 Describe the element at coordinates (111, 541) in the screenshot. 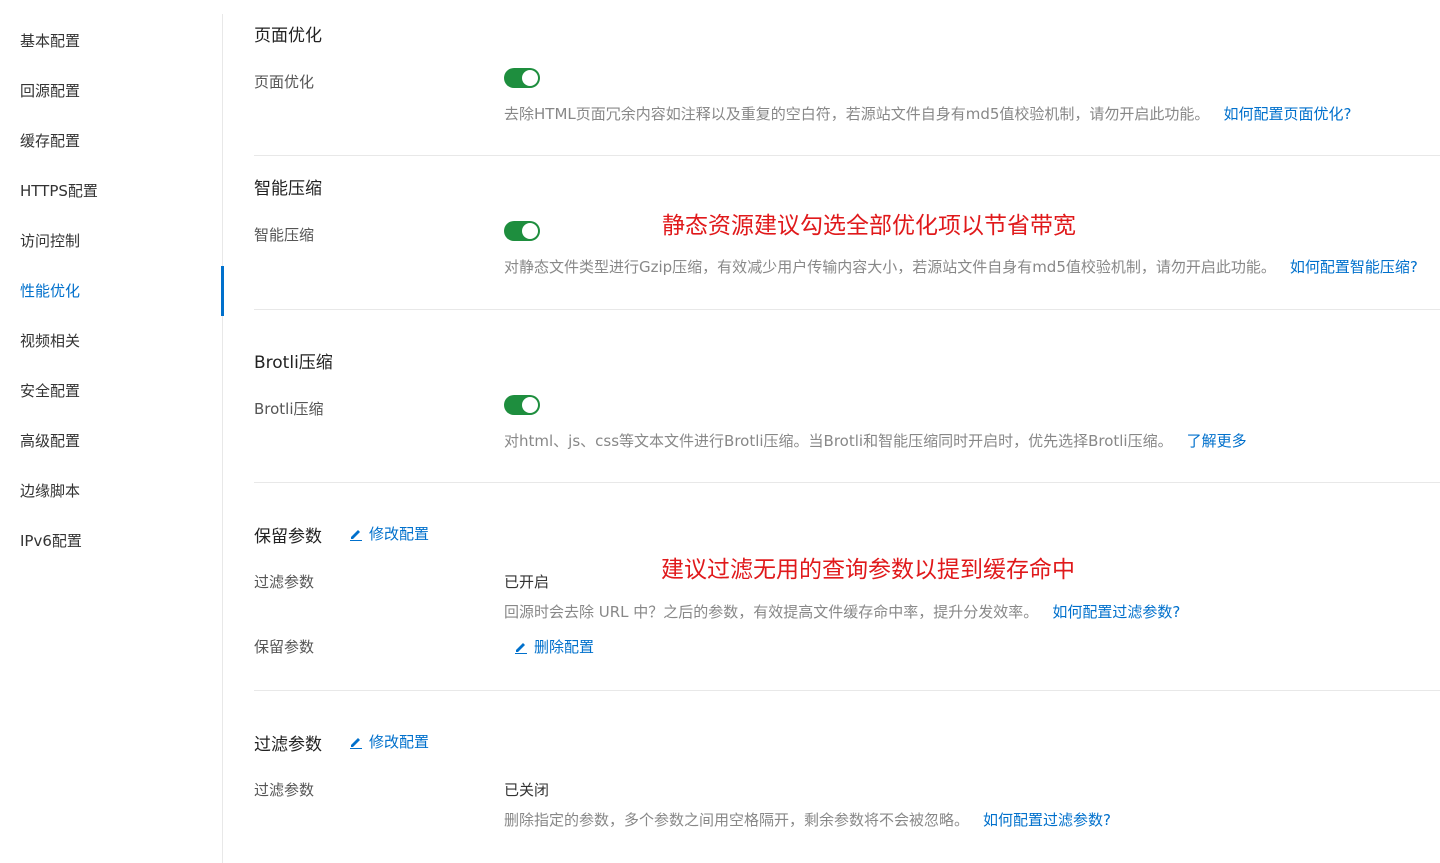

I see `sidebar-item-ipv6: IPv6配置` at that location.